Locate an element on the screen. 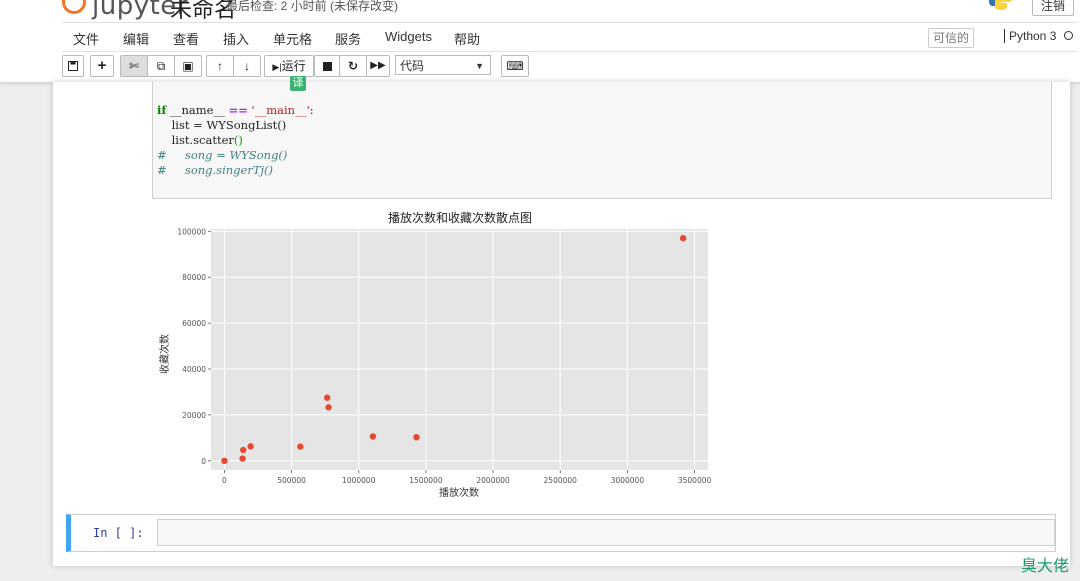 The image size is (1080, 581). trusted-badge: 可信的 is located at coordinates (951, 38).